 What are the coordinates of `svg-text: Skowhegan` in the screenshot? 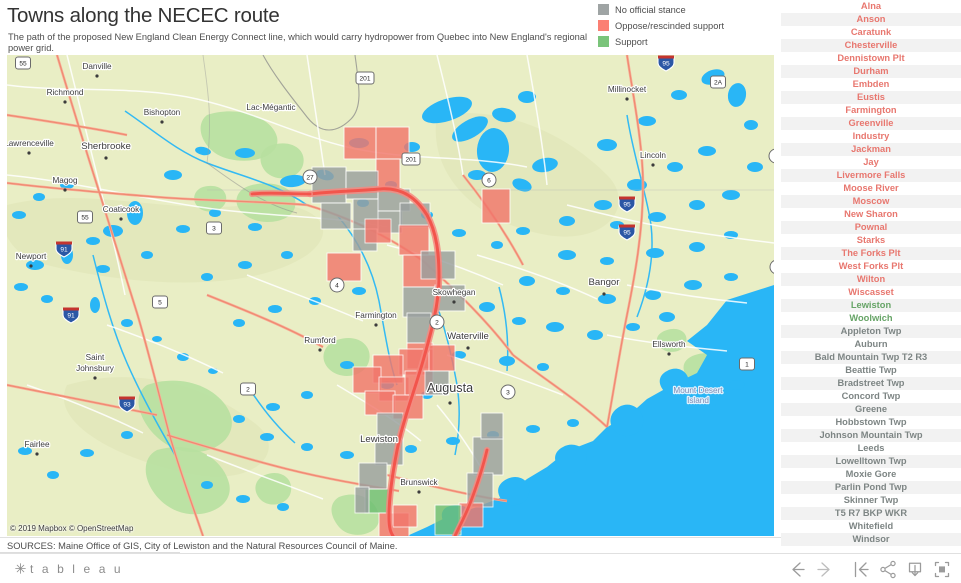 It's located at (454, 292).